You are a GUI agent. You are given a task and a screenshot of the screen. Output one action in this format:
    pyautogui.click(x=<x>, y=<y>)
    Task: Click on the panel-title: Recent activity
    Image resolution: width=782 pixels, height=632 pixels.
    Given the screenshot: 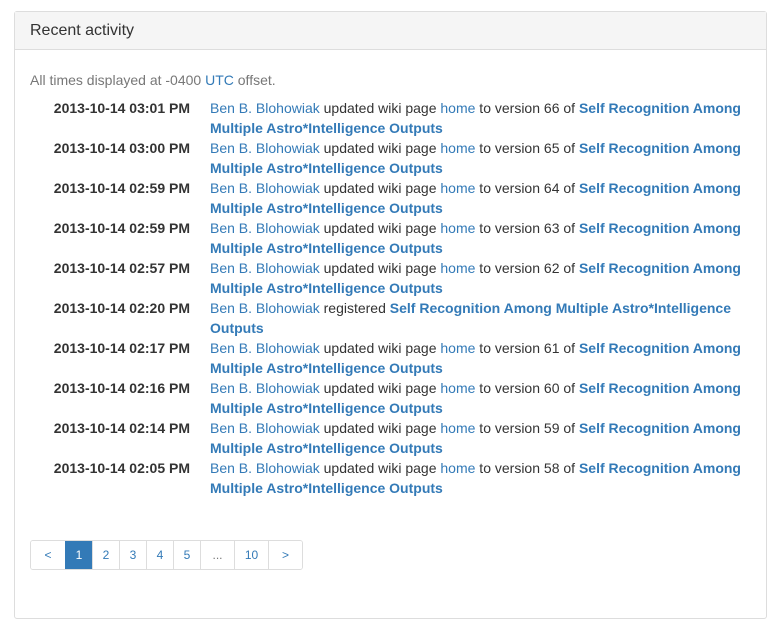 What is the action you would take?
    pyautogui.click(x=390, y=31)
    